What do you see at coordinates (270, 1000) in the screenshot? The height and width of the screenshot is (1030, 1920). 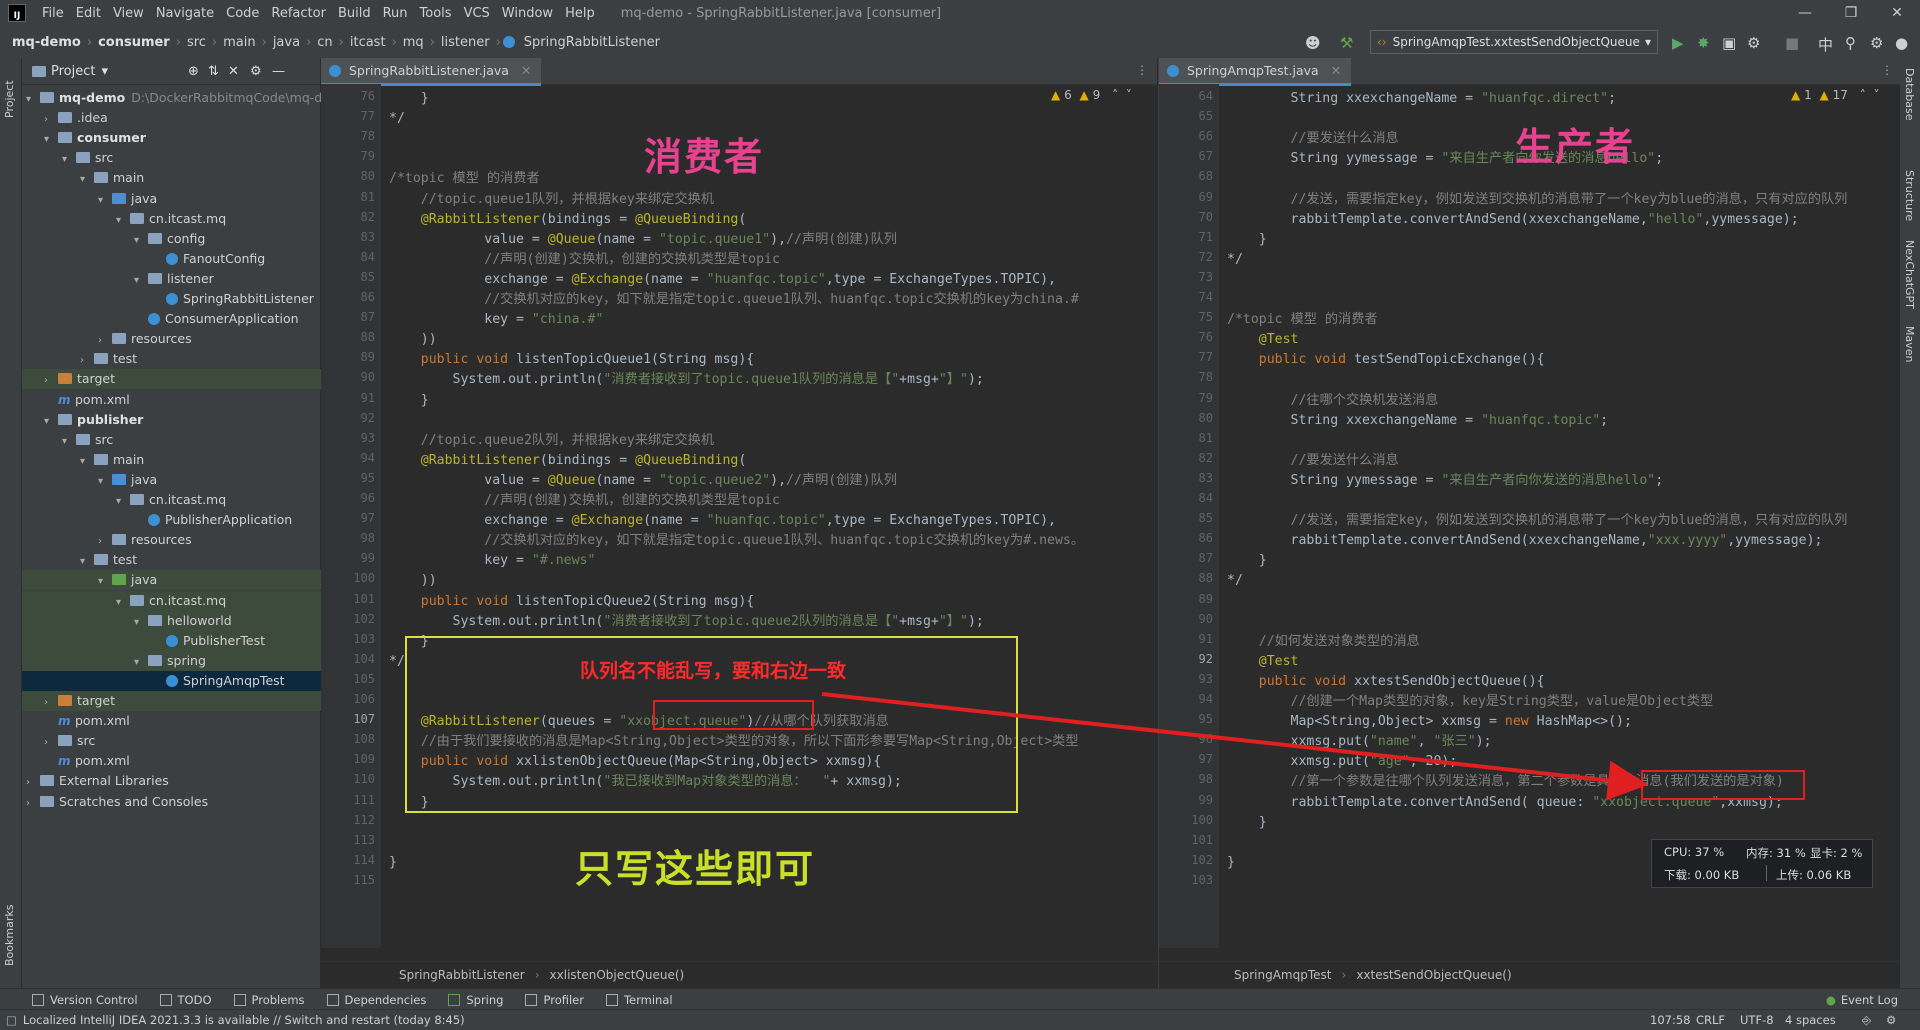 I see `problems-tool: Problems` at bounding box center [270, 1000].